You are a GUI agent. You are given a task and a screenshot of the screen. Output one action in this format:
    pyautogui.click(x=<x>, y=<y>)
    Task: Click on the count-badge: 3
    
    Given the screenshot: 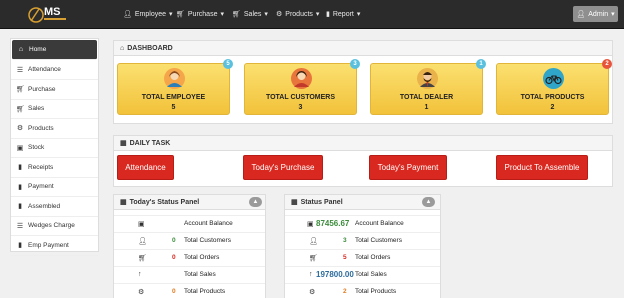 What is the action you would take?
    pyautogui.click(x=355, y=64)
    